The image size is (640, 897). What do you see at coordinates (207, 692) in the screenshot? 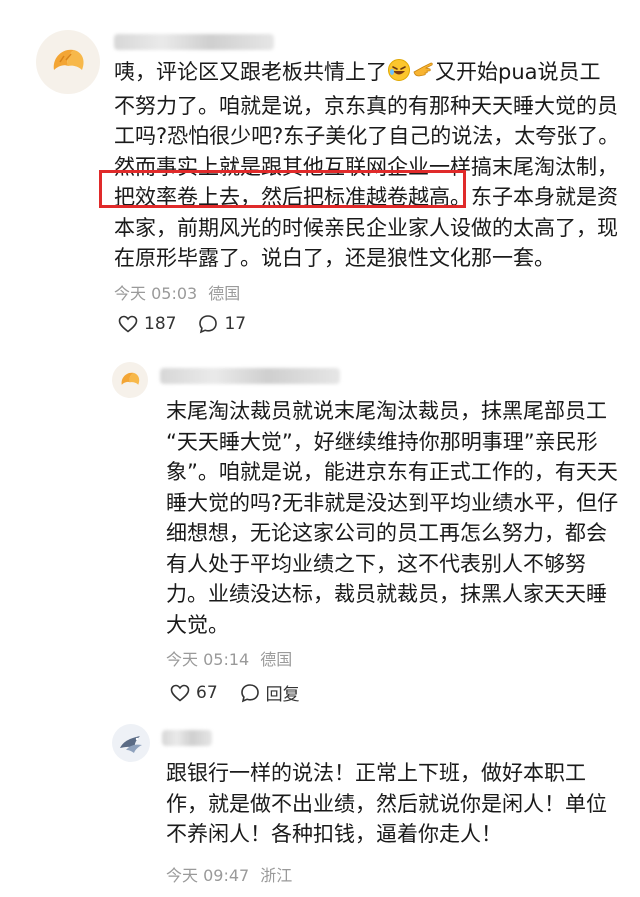
I see `like-count: 67` at bounding box center [207, 692].